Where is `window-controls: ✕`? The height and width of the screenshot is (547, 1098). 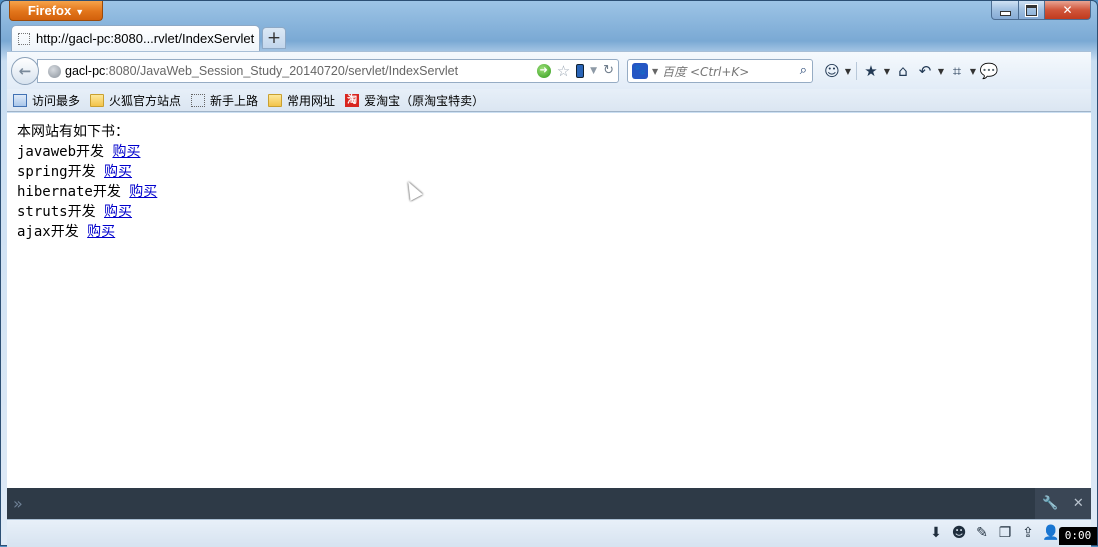 window-controls: ✕ is located at coordinates (1041, 10).